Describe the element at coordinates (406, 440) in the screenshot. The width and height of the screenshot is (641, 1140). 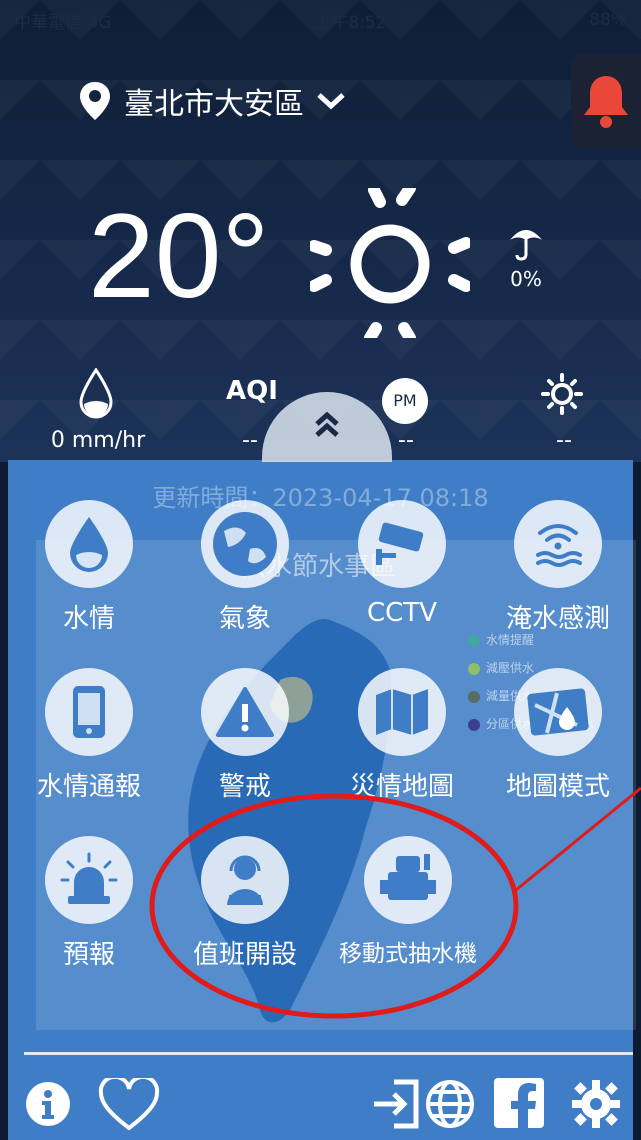
I see `pm-value: --` at that location.